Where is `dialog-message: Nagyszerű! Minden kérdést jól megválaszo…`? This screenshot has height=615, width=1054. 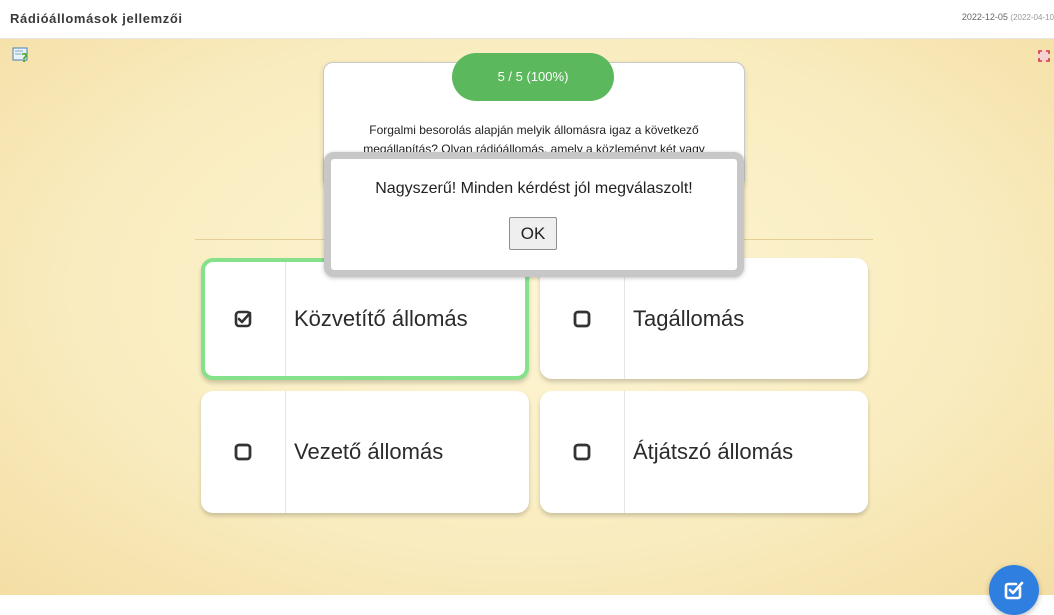 dialog-message: Nagyszerű! Minden kérdést jól megválaszo… is located at coordinates (534, 188).